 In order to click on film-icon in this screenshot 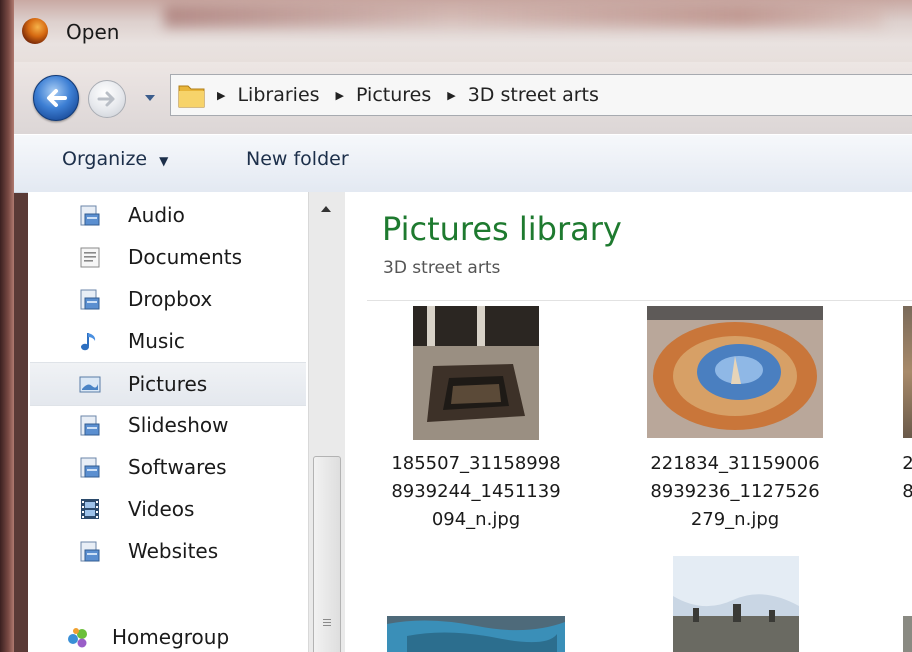, I will do `click(90, 509)`.